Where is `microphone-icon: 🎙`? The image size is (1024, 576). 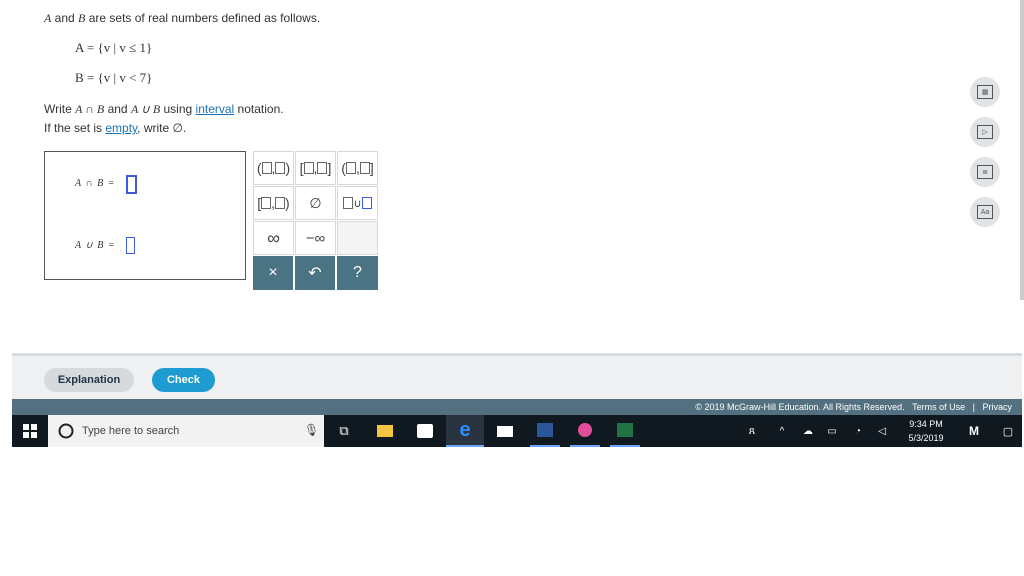 microphone-icon: 🎙 is located at coordinates (311, 430).